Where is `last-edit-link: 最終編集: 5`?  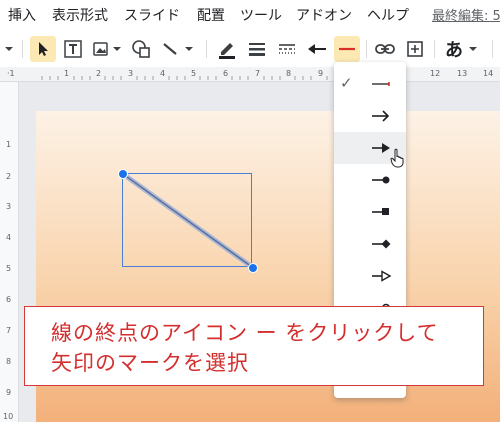
last-edit-link: 最終編集: 5 is located at coordinates (466, 14).